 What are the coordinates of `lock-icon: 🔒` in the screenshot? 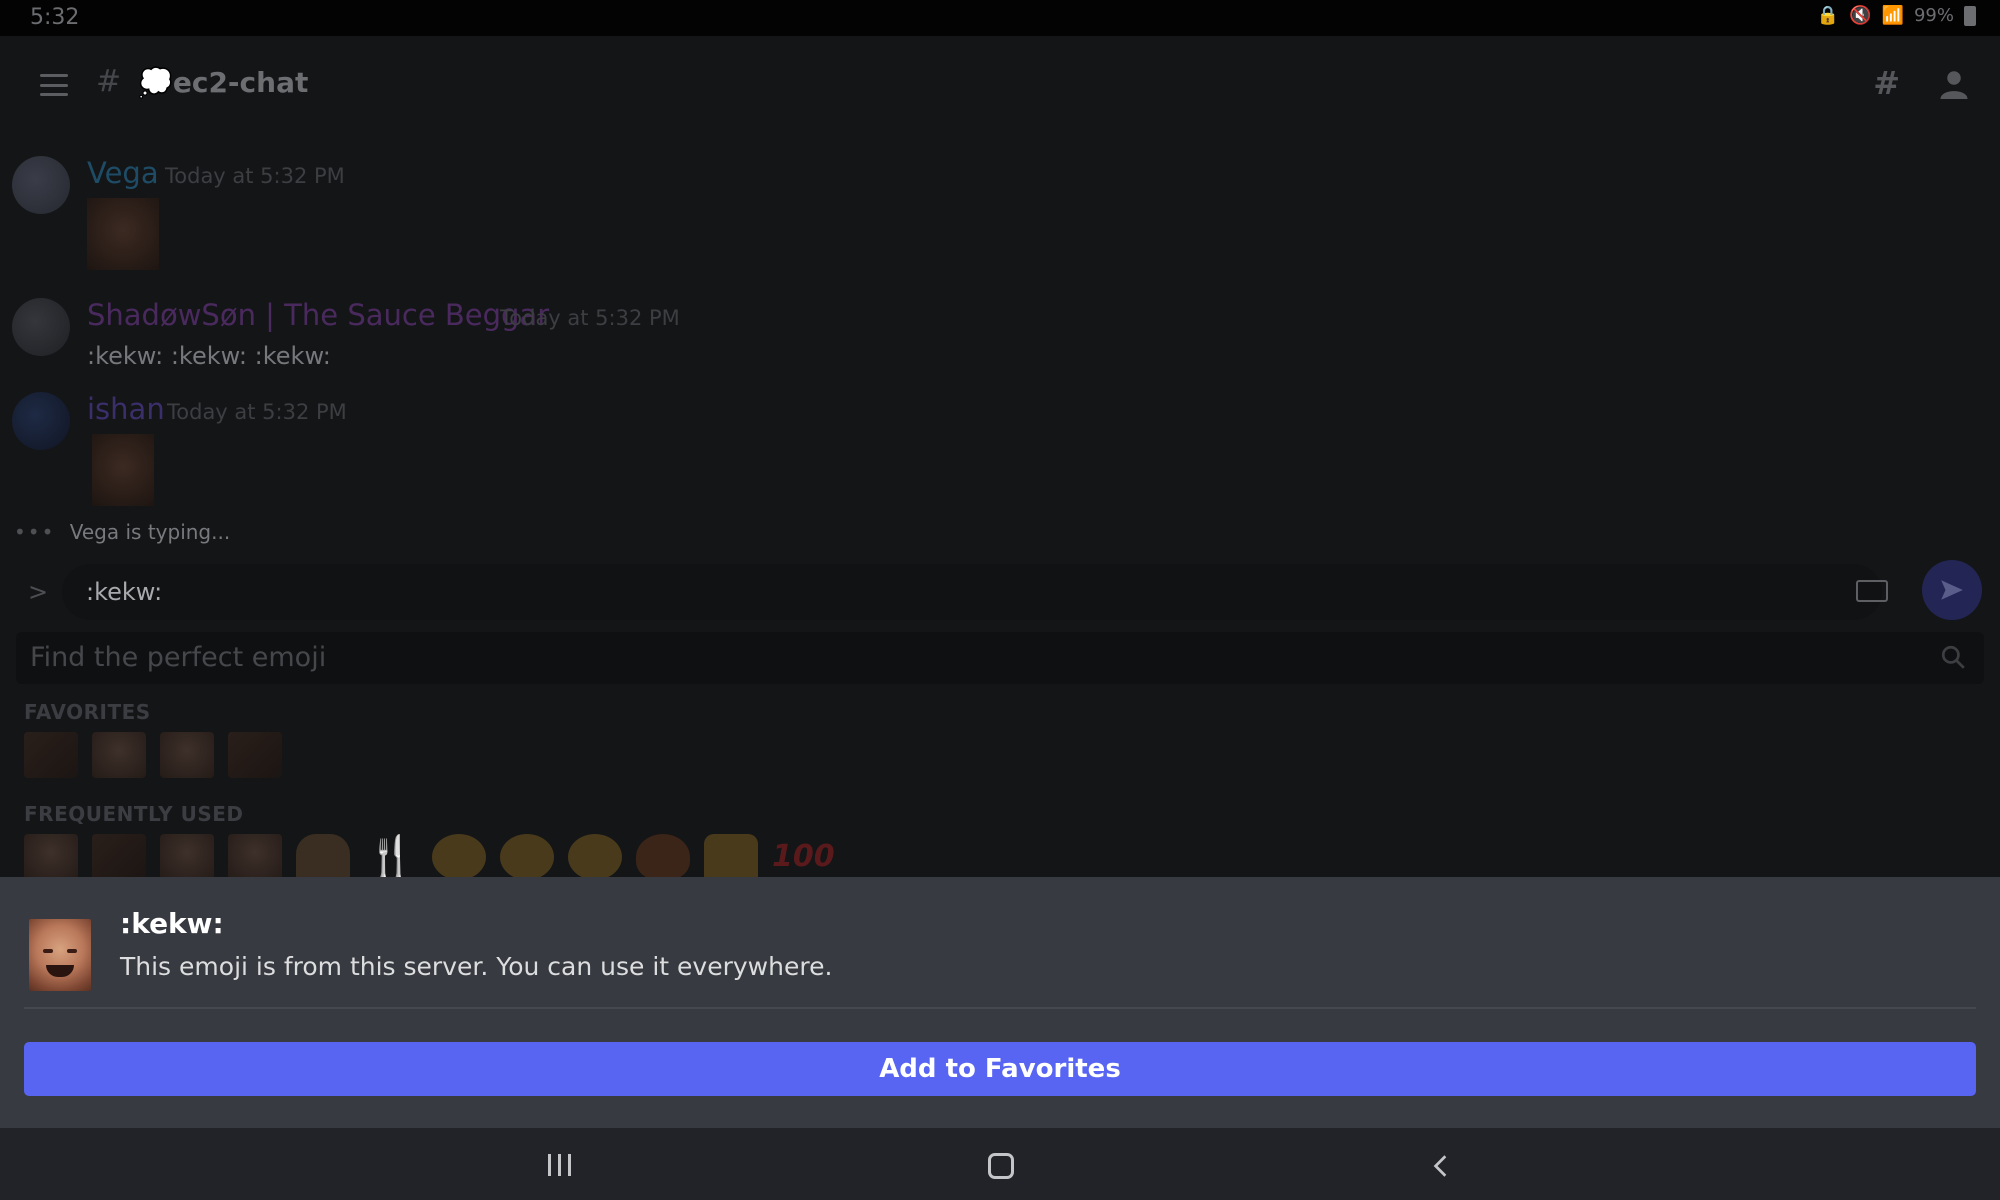 It's located at (1828, 15).